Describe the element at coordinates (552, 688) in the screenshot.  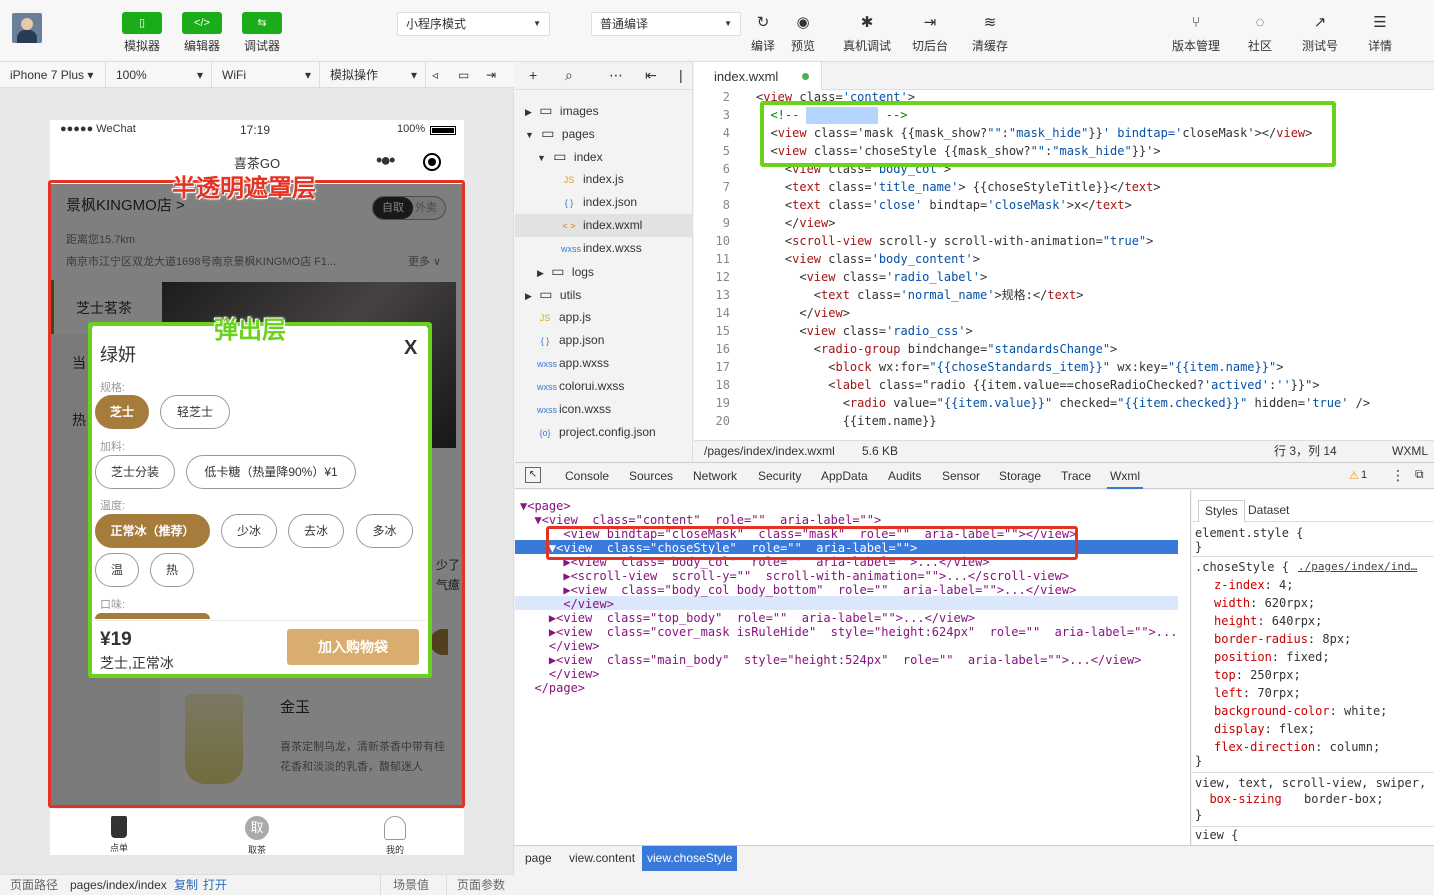
I see `wxml-node: </page>` at that location.